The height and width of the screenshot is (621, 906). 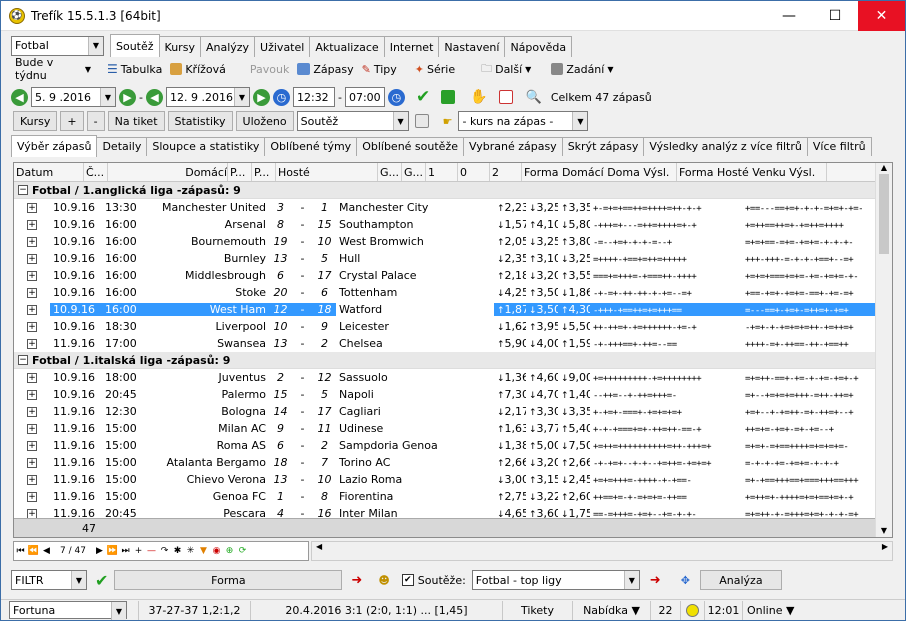 What do you see at coordinates (474, 172) in the screenshot?
I see `column-header-9: 0` at bounding box center [474, 172].